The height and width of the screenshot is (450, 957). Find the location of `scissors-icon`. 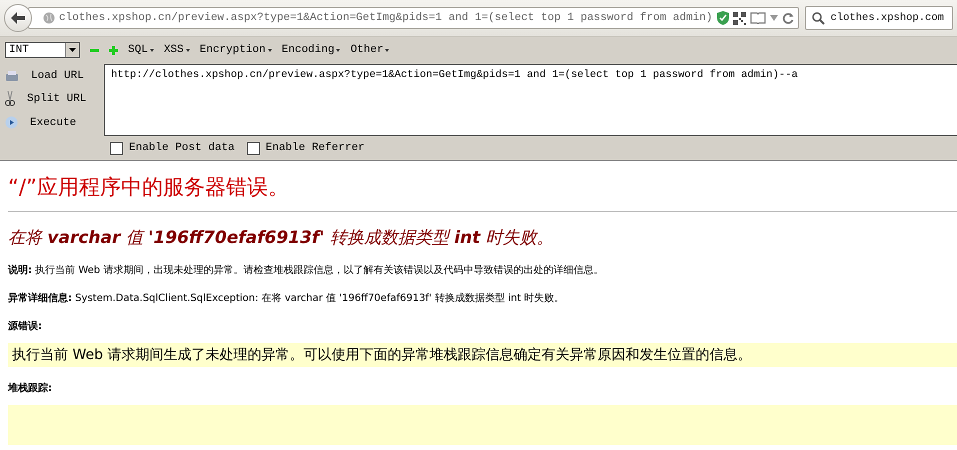

scissors-icon is located at coordinates (10, 98).